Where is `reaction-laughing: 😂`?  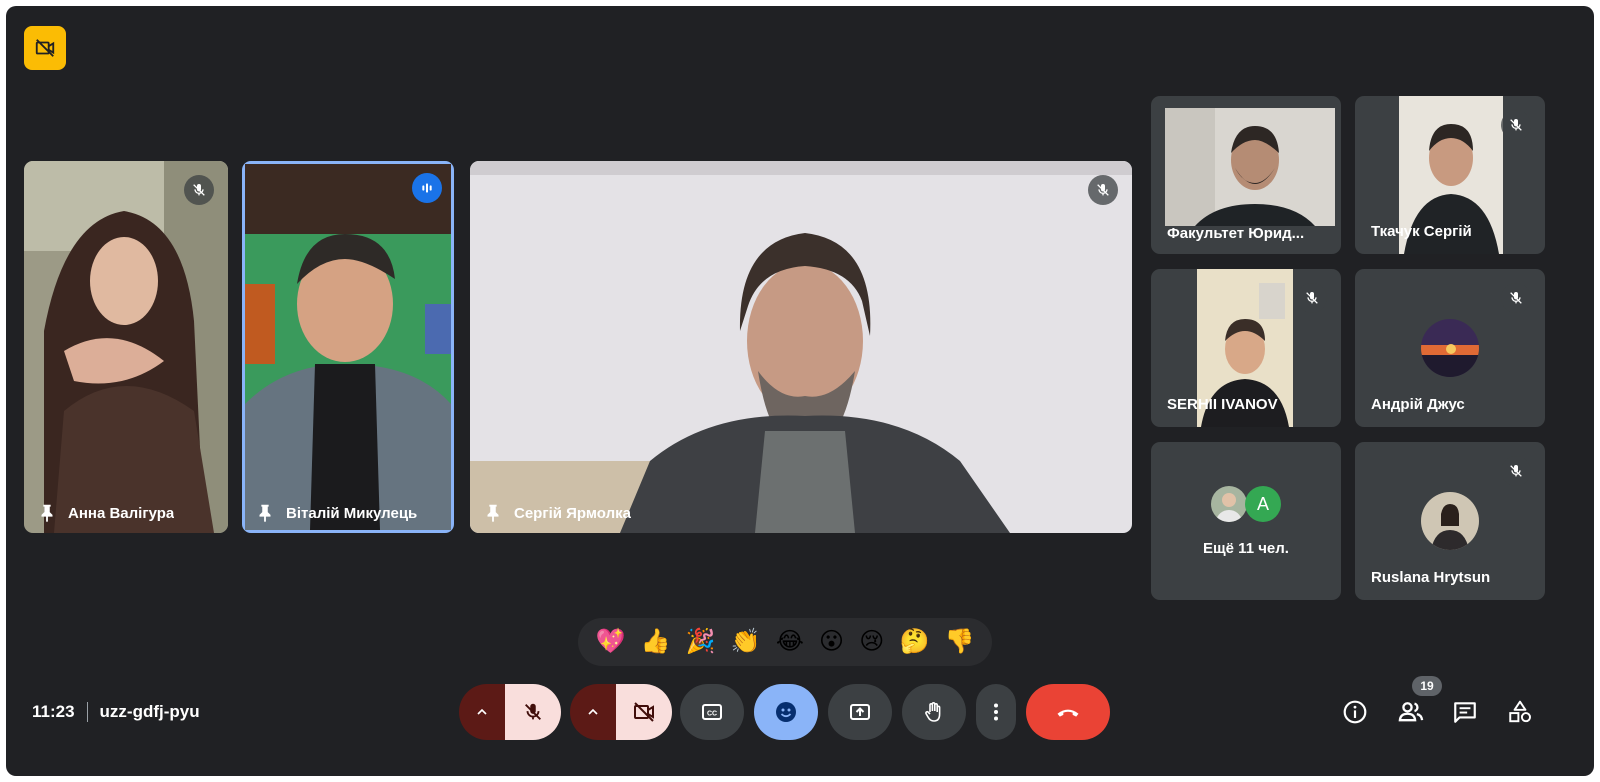
reaction-laughing: 😂 is located at coordinates (790, 642).